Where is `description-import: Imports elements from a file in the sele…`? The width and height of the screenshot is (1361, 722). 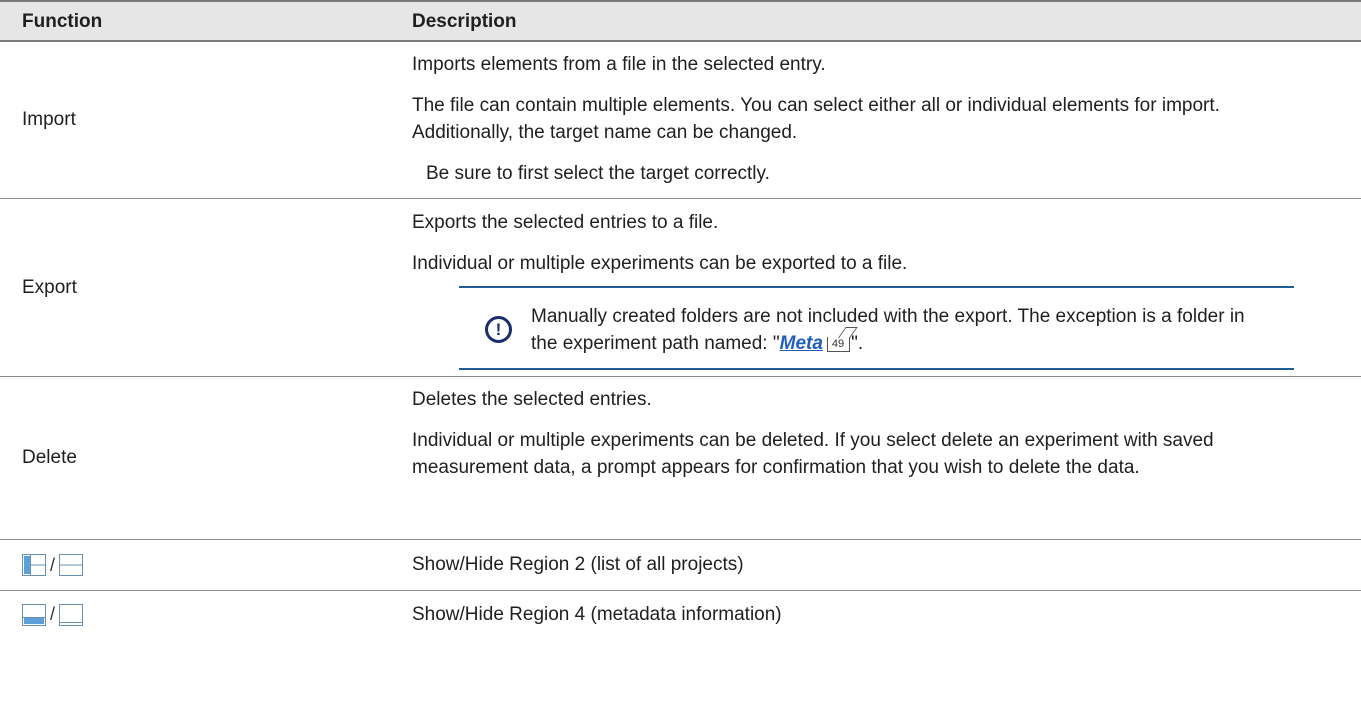 description-import: Imports elements from a file in the sele… is located at coordinates (866, 114).